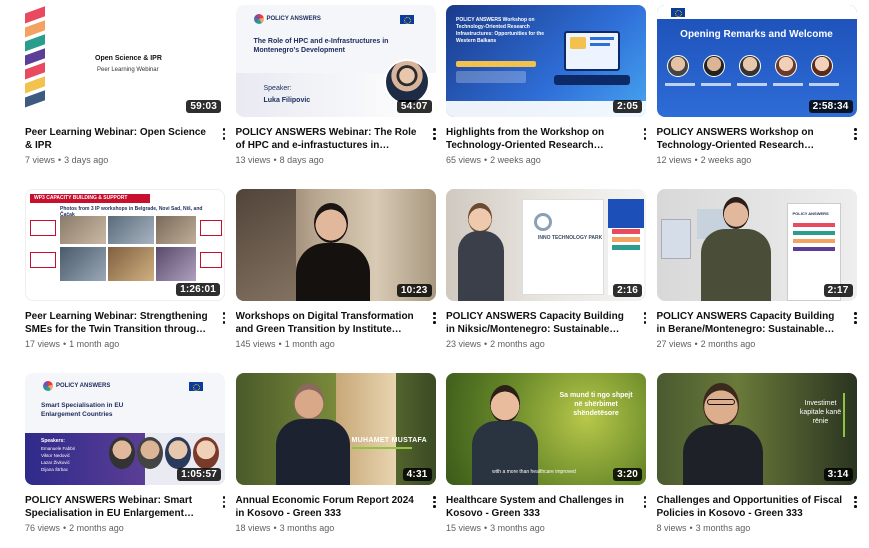 This screenshot has width=869, height=548. What do you see at coordinates (253, 160) in the screenshot?
I see `view-count: 13 views` at bounding box center [253, 160].